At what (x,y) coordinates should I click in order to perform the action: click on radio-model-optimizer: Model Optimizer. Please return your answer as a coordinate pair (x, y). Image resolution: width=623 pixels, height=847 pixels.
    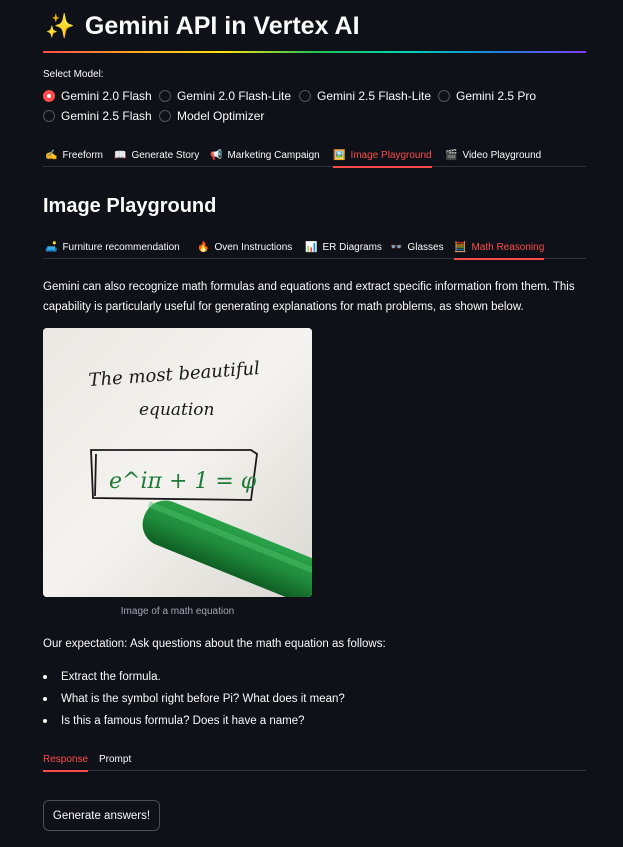
    Looking at the image, I should click on (211, 116).